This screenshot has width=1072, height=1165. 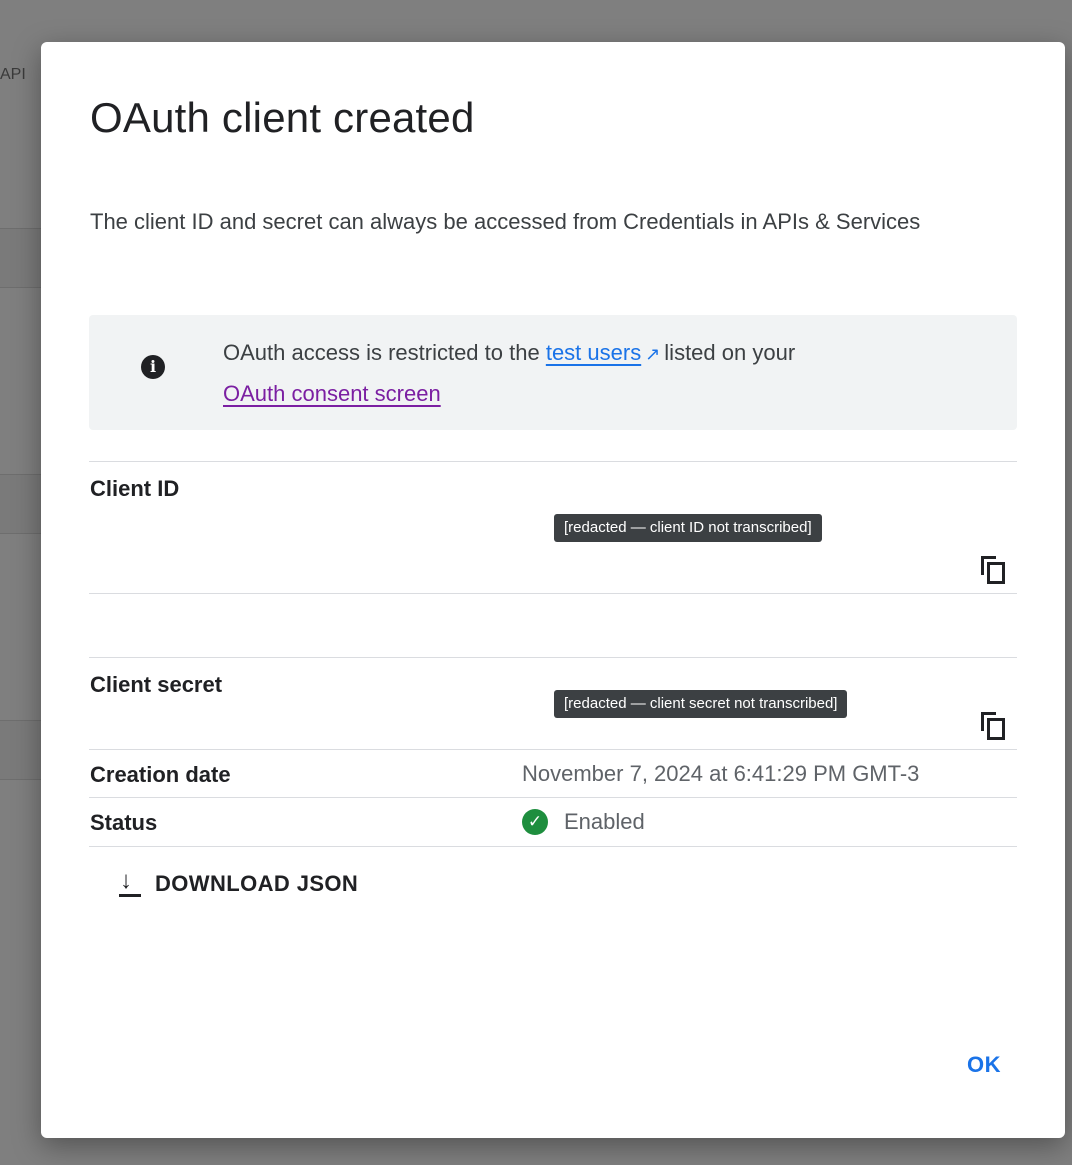 I want to click on download-json-button: ↓ DOWNLOAD JSON, so click(x=237, y=884).